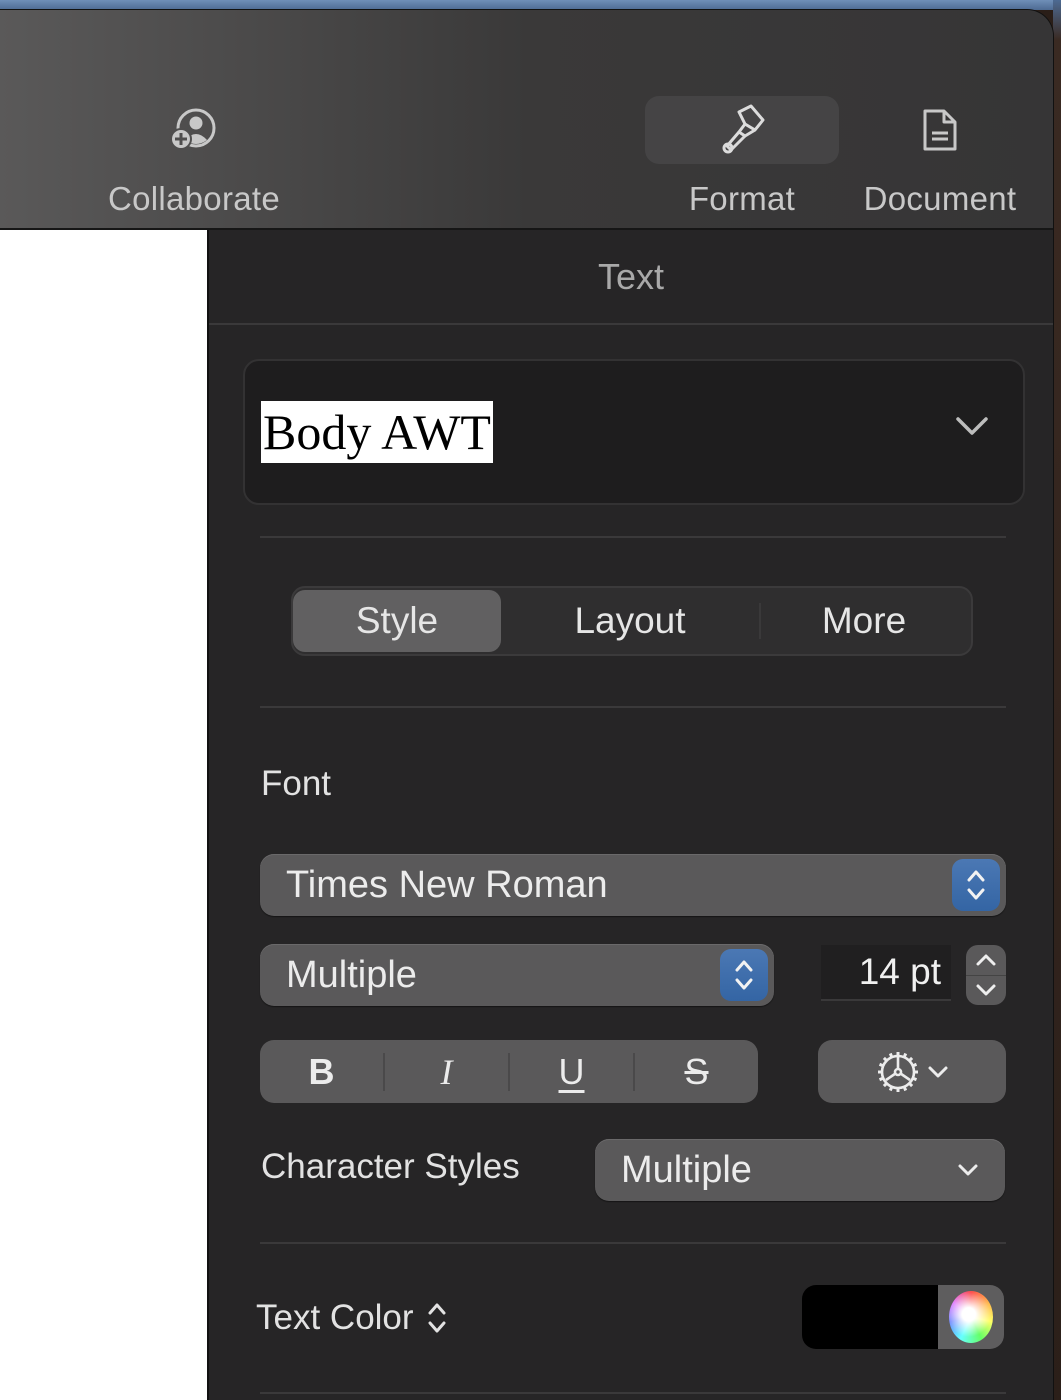 The width and height of the screenshot is (1061, 1400). What do you see at coordinates (509, 1071) in the screenshot?
I see `text-style-buttons: B I U S` at bounding box center [509, 1071].